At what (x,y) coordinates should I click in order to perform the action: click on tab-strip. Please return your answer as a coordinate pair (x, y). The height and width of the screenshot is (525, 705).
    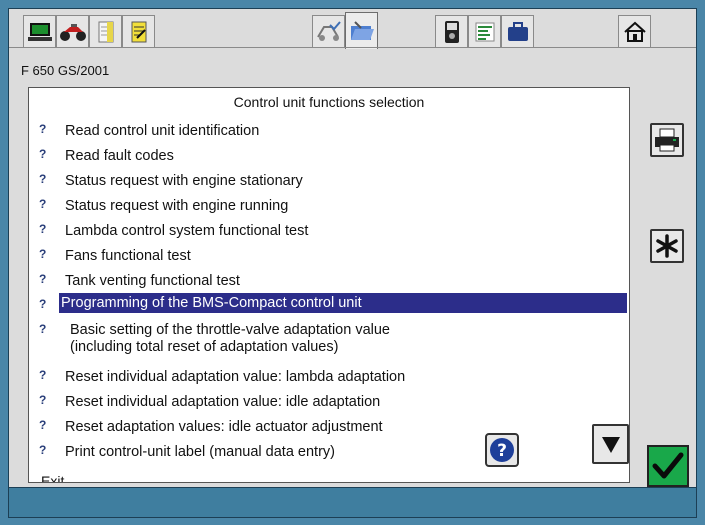
    Looking at the image, I should click on (352, 32).